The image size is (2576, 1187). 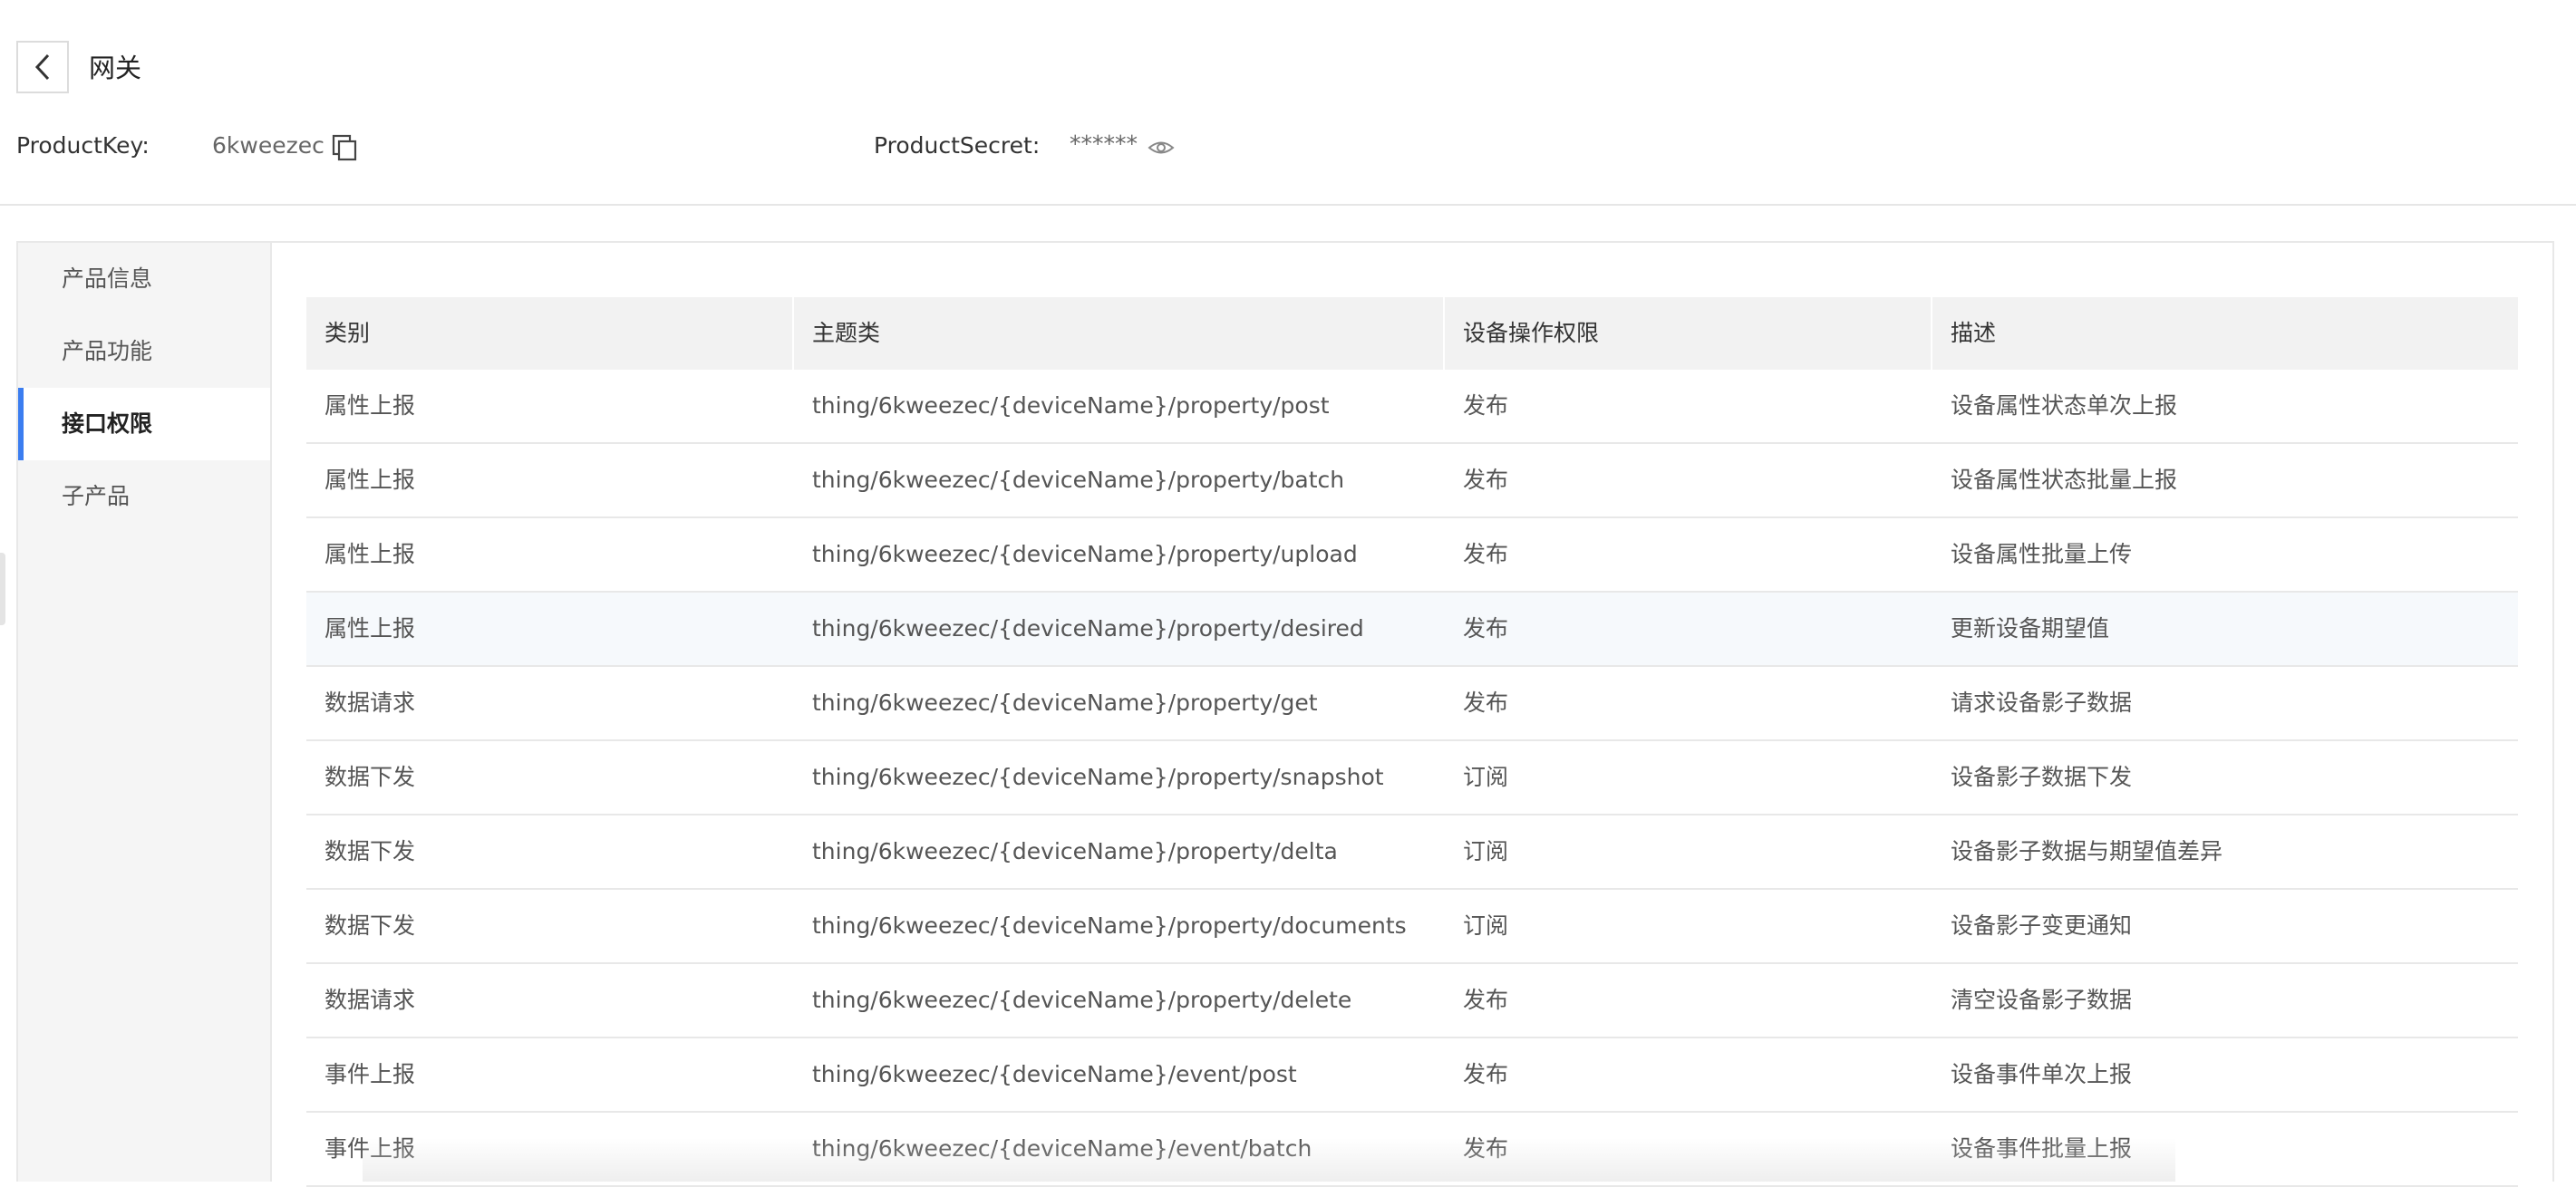 What do you see at coordinates (2042, 1000) in the screenshot?
I see `cell-description: 清空设备影子数据` at bounding box center [2042, 1000].